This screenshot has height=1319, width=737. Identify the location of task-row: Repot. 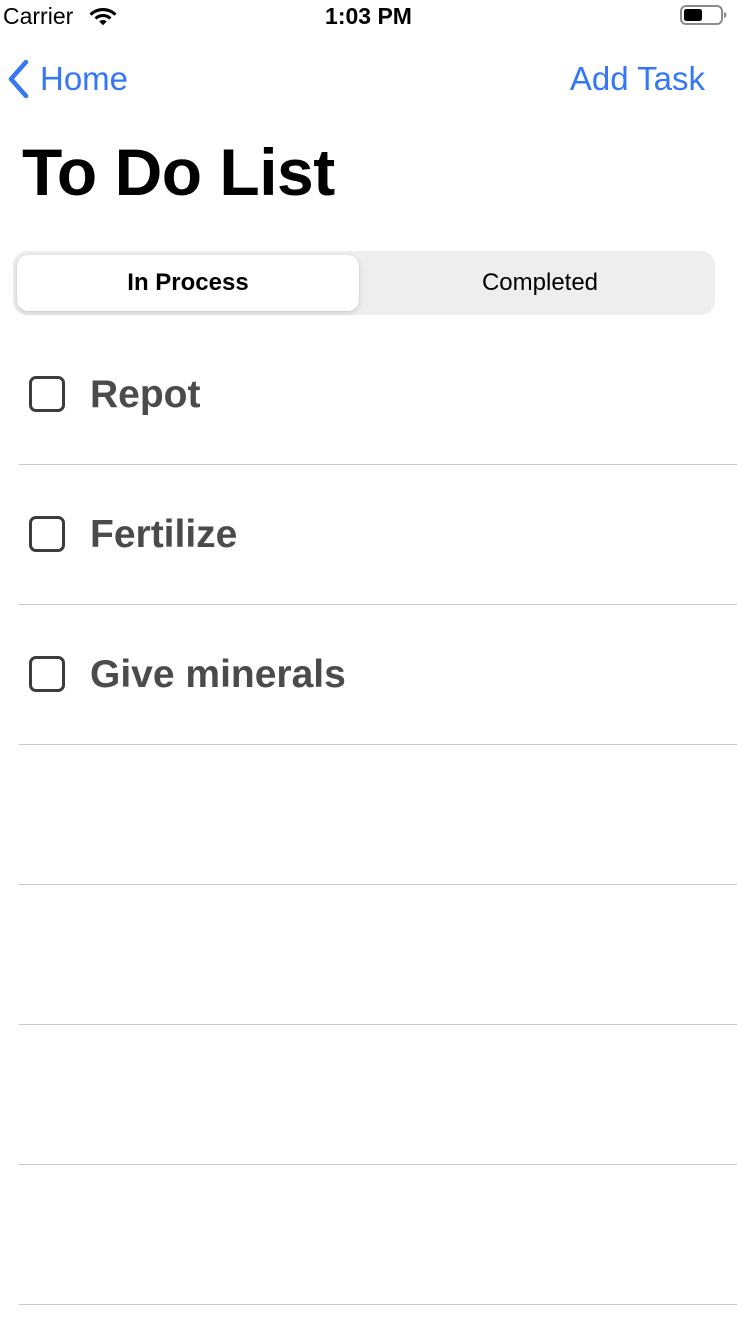
(368, 395).